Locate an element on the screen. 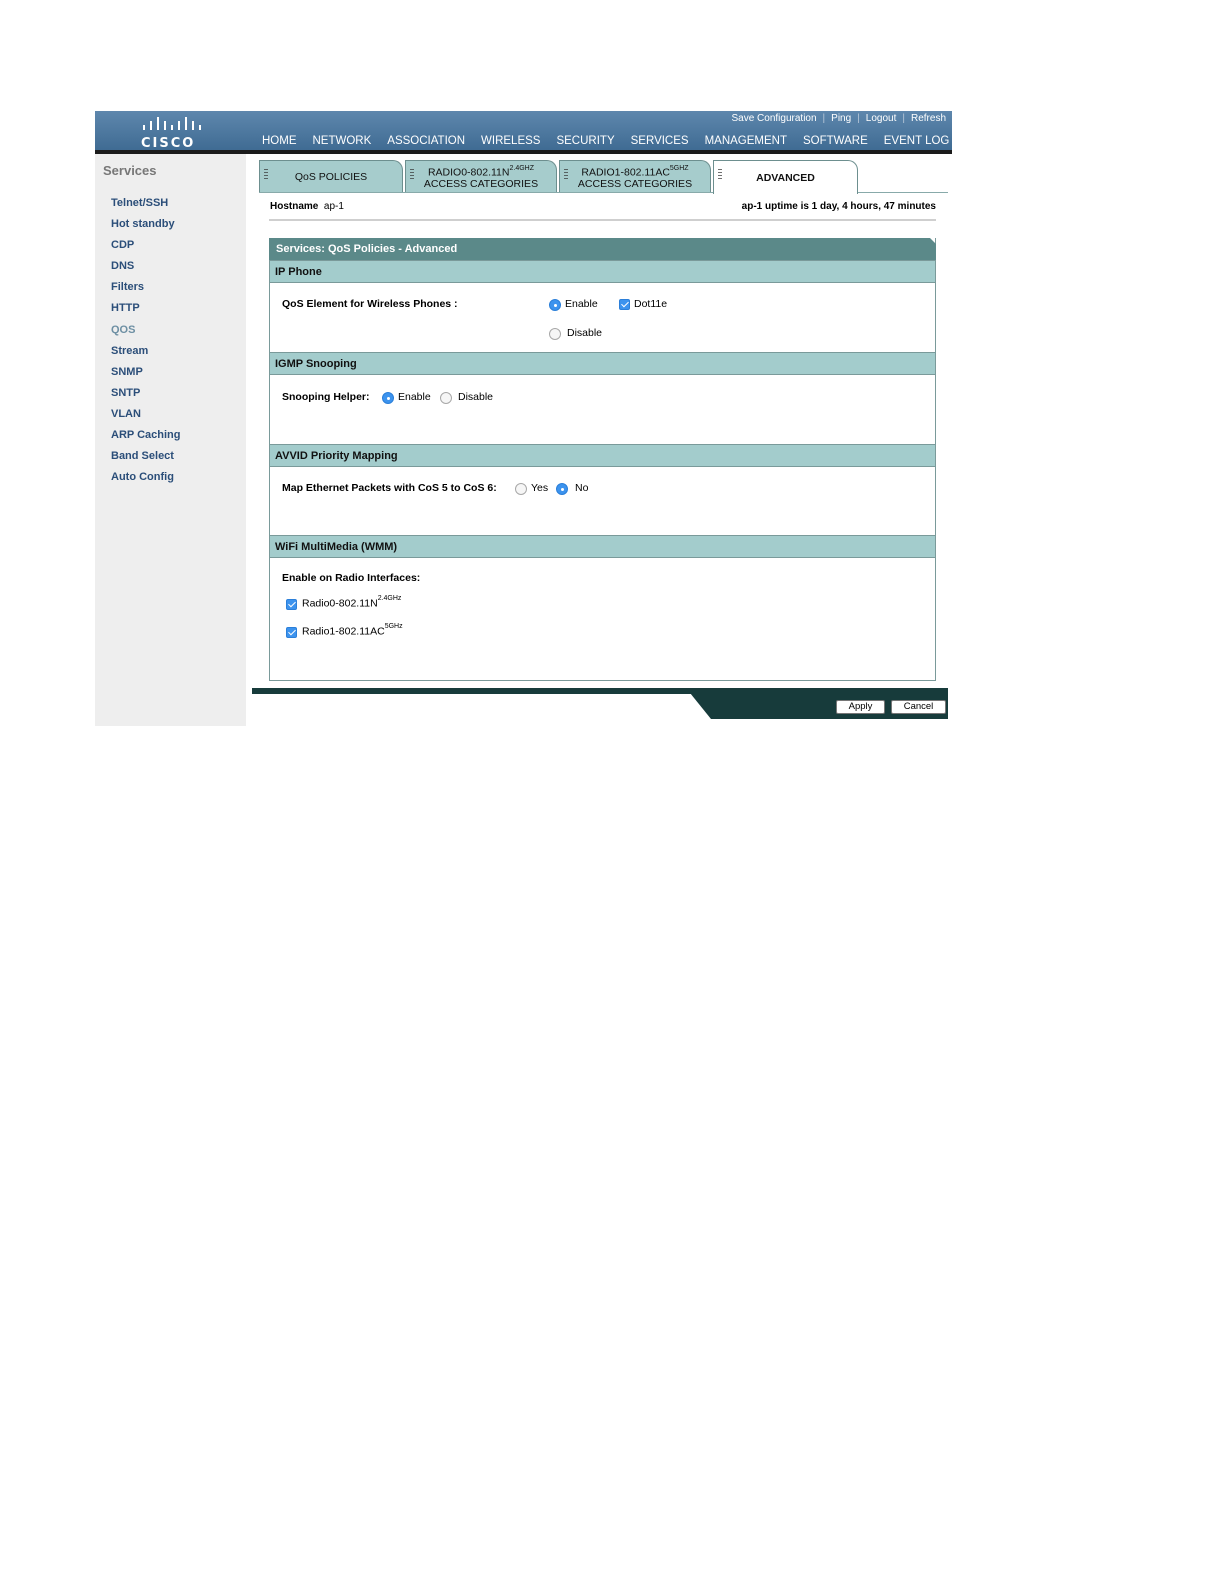 Image resolution: width=1224 pixels, height=1584 pixels. enable-radio-interfaces-label: Enable on Radio Interfaces: is located at coordinates (351, 578).